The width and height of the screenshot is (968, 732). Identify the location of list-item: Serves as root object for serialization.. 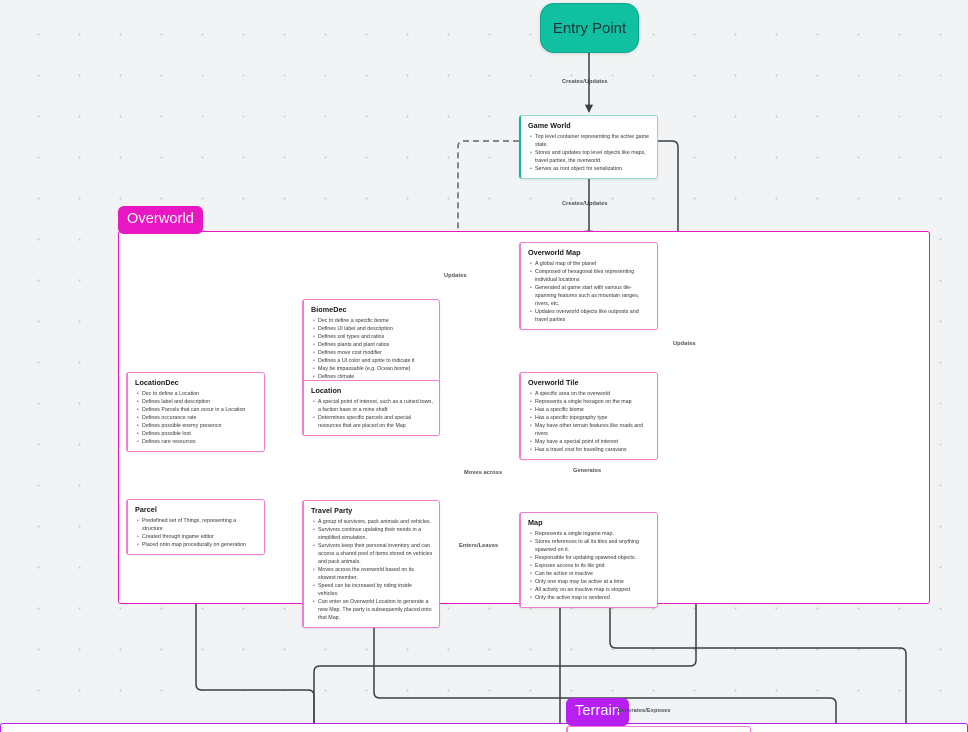
(590, 169).